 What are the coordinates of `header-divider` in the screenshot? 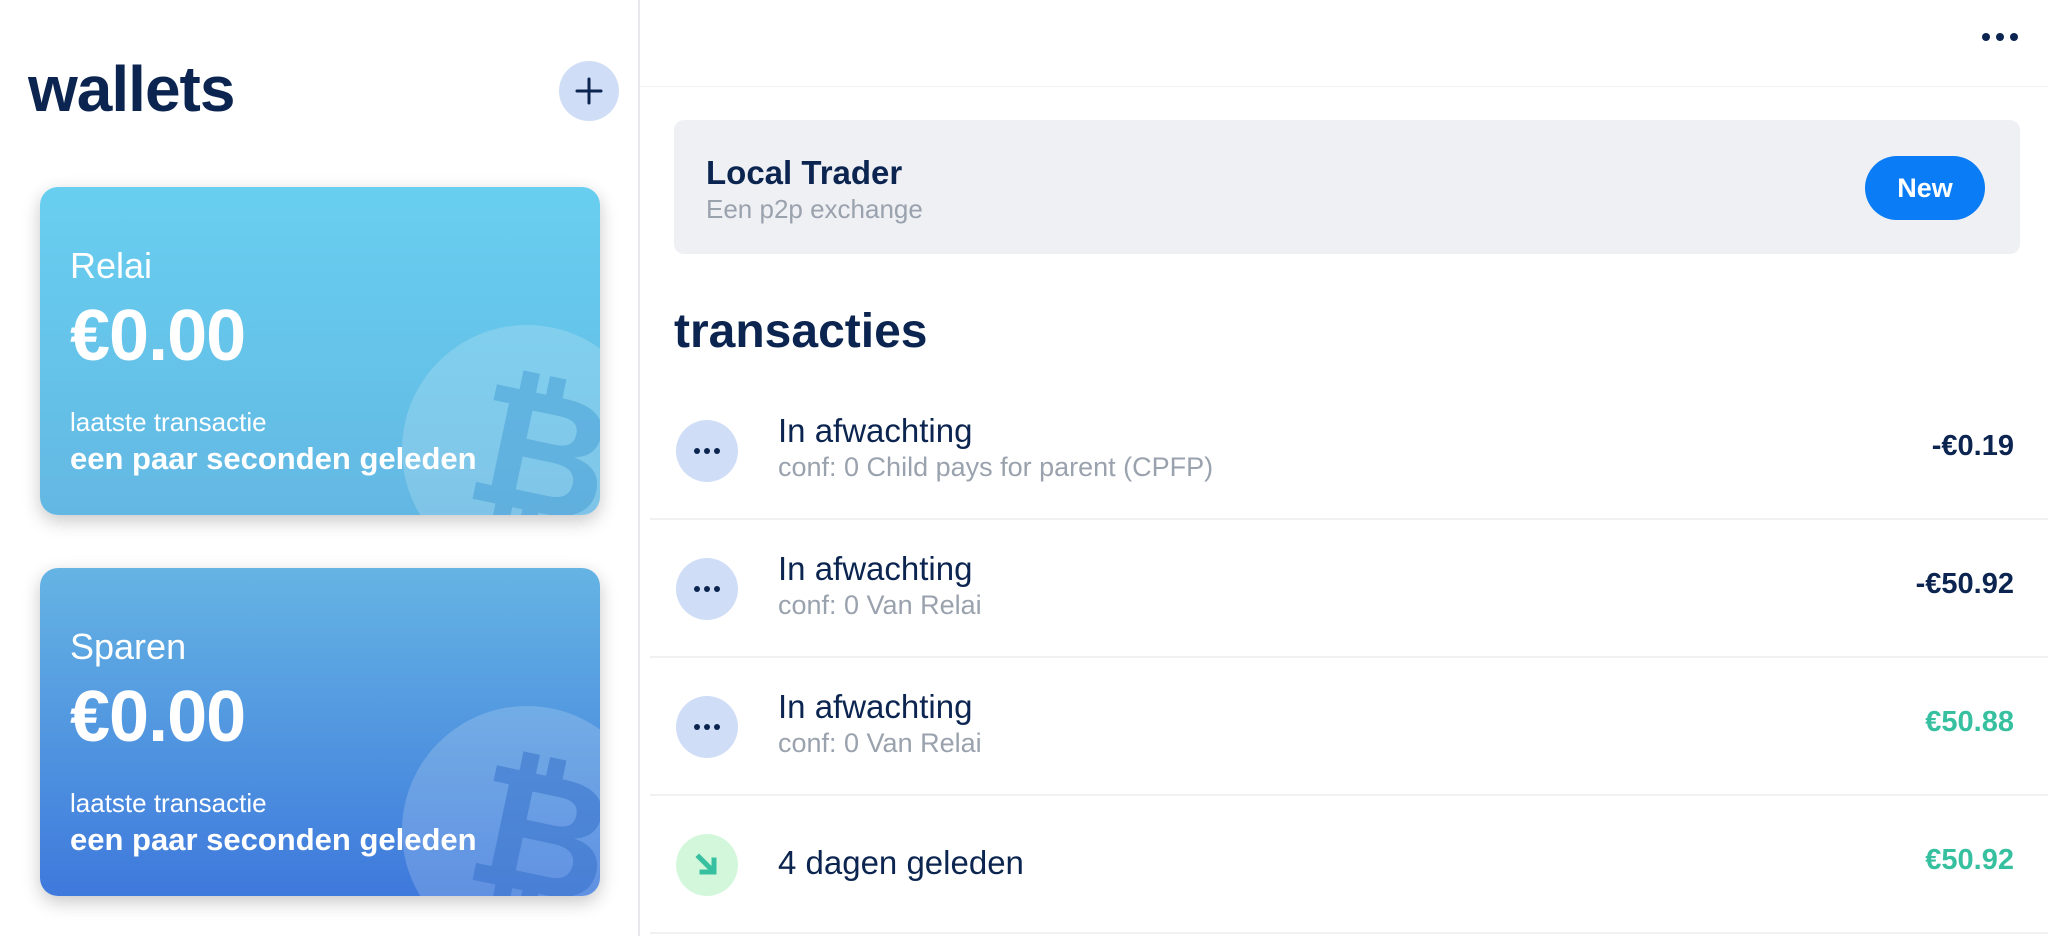 It's located at (1344, 86).